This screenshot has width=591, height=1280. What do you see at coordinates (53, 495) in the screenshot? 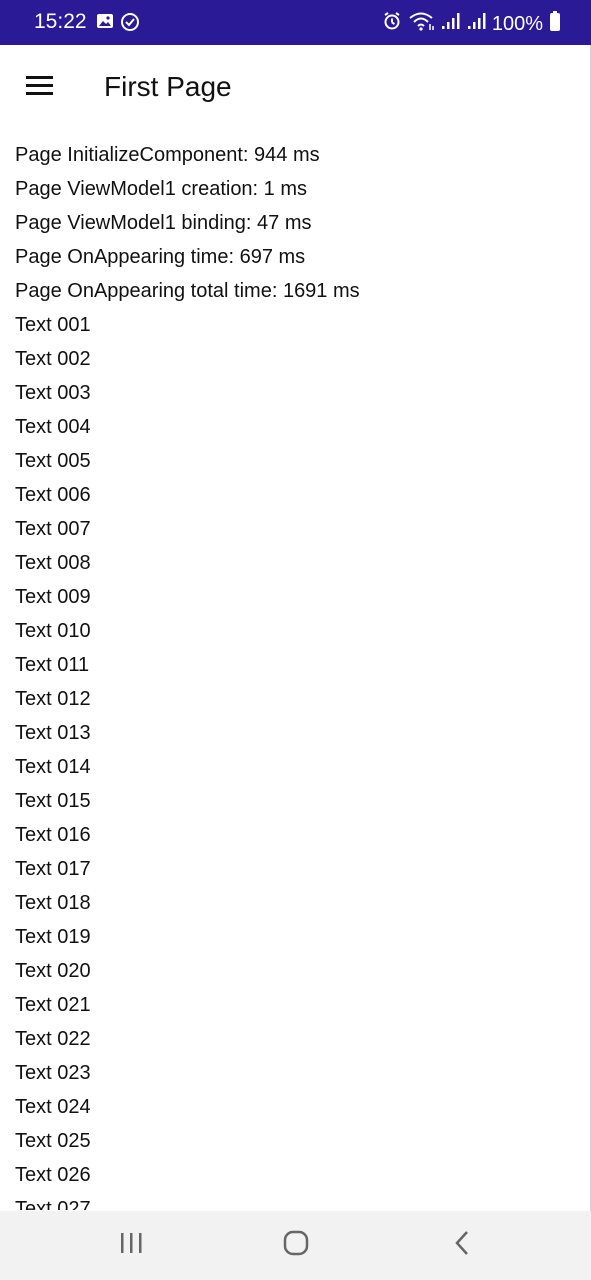
I see `list-item: Text 006` at bounding box center [53, 495].